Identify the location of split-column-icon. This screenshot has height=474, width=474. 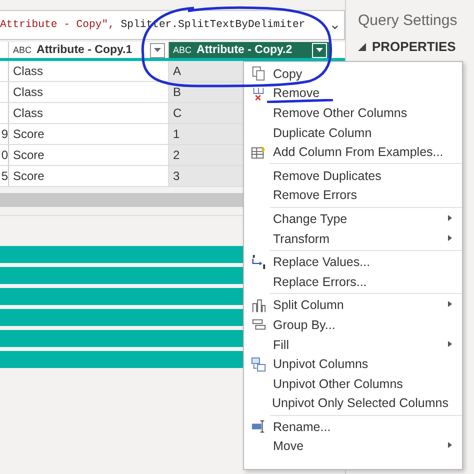
(258, 305).